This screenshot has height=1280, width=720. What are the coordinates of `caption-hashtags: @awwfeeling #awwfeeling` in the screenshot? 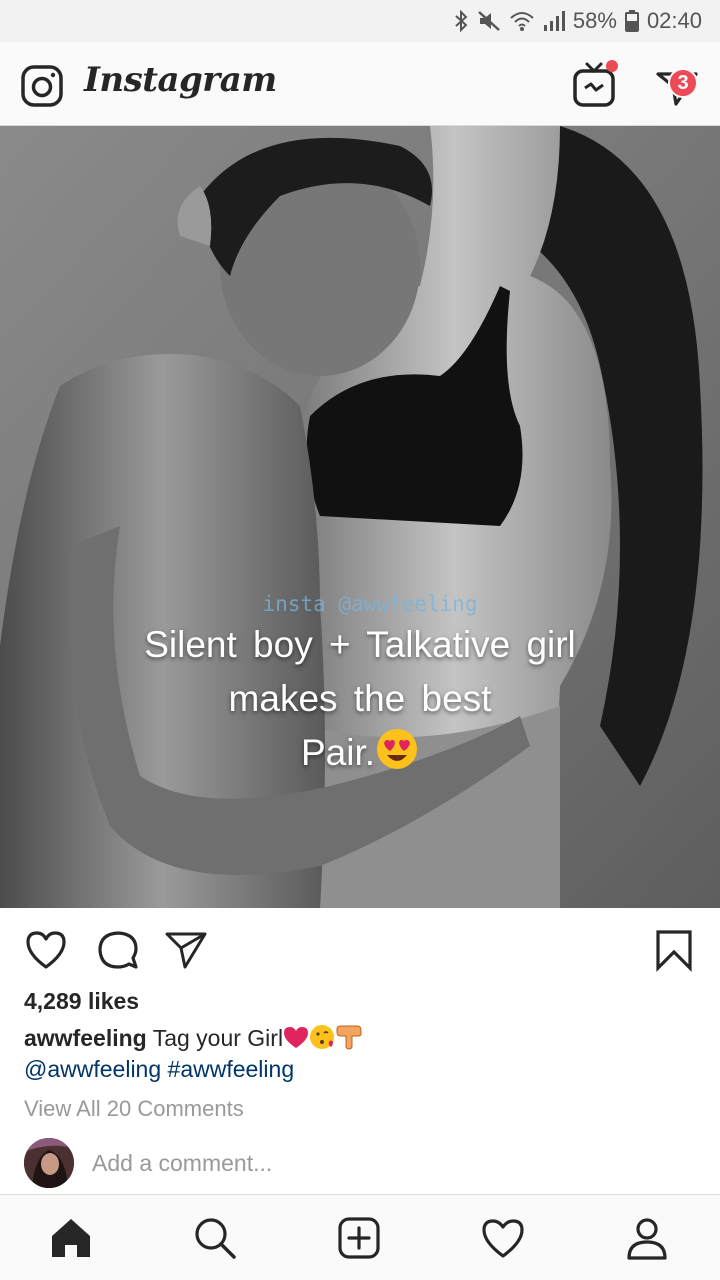 It's located at (159, 1069).